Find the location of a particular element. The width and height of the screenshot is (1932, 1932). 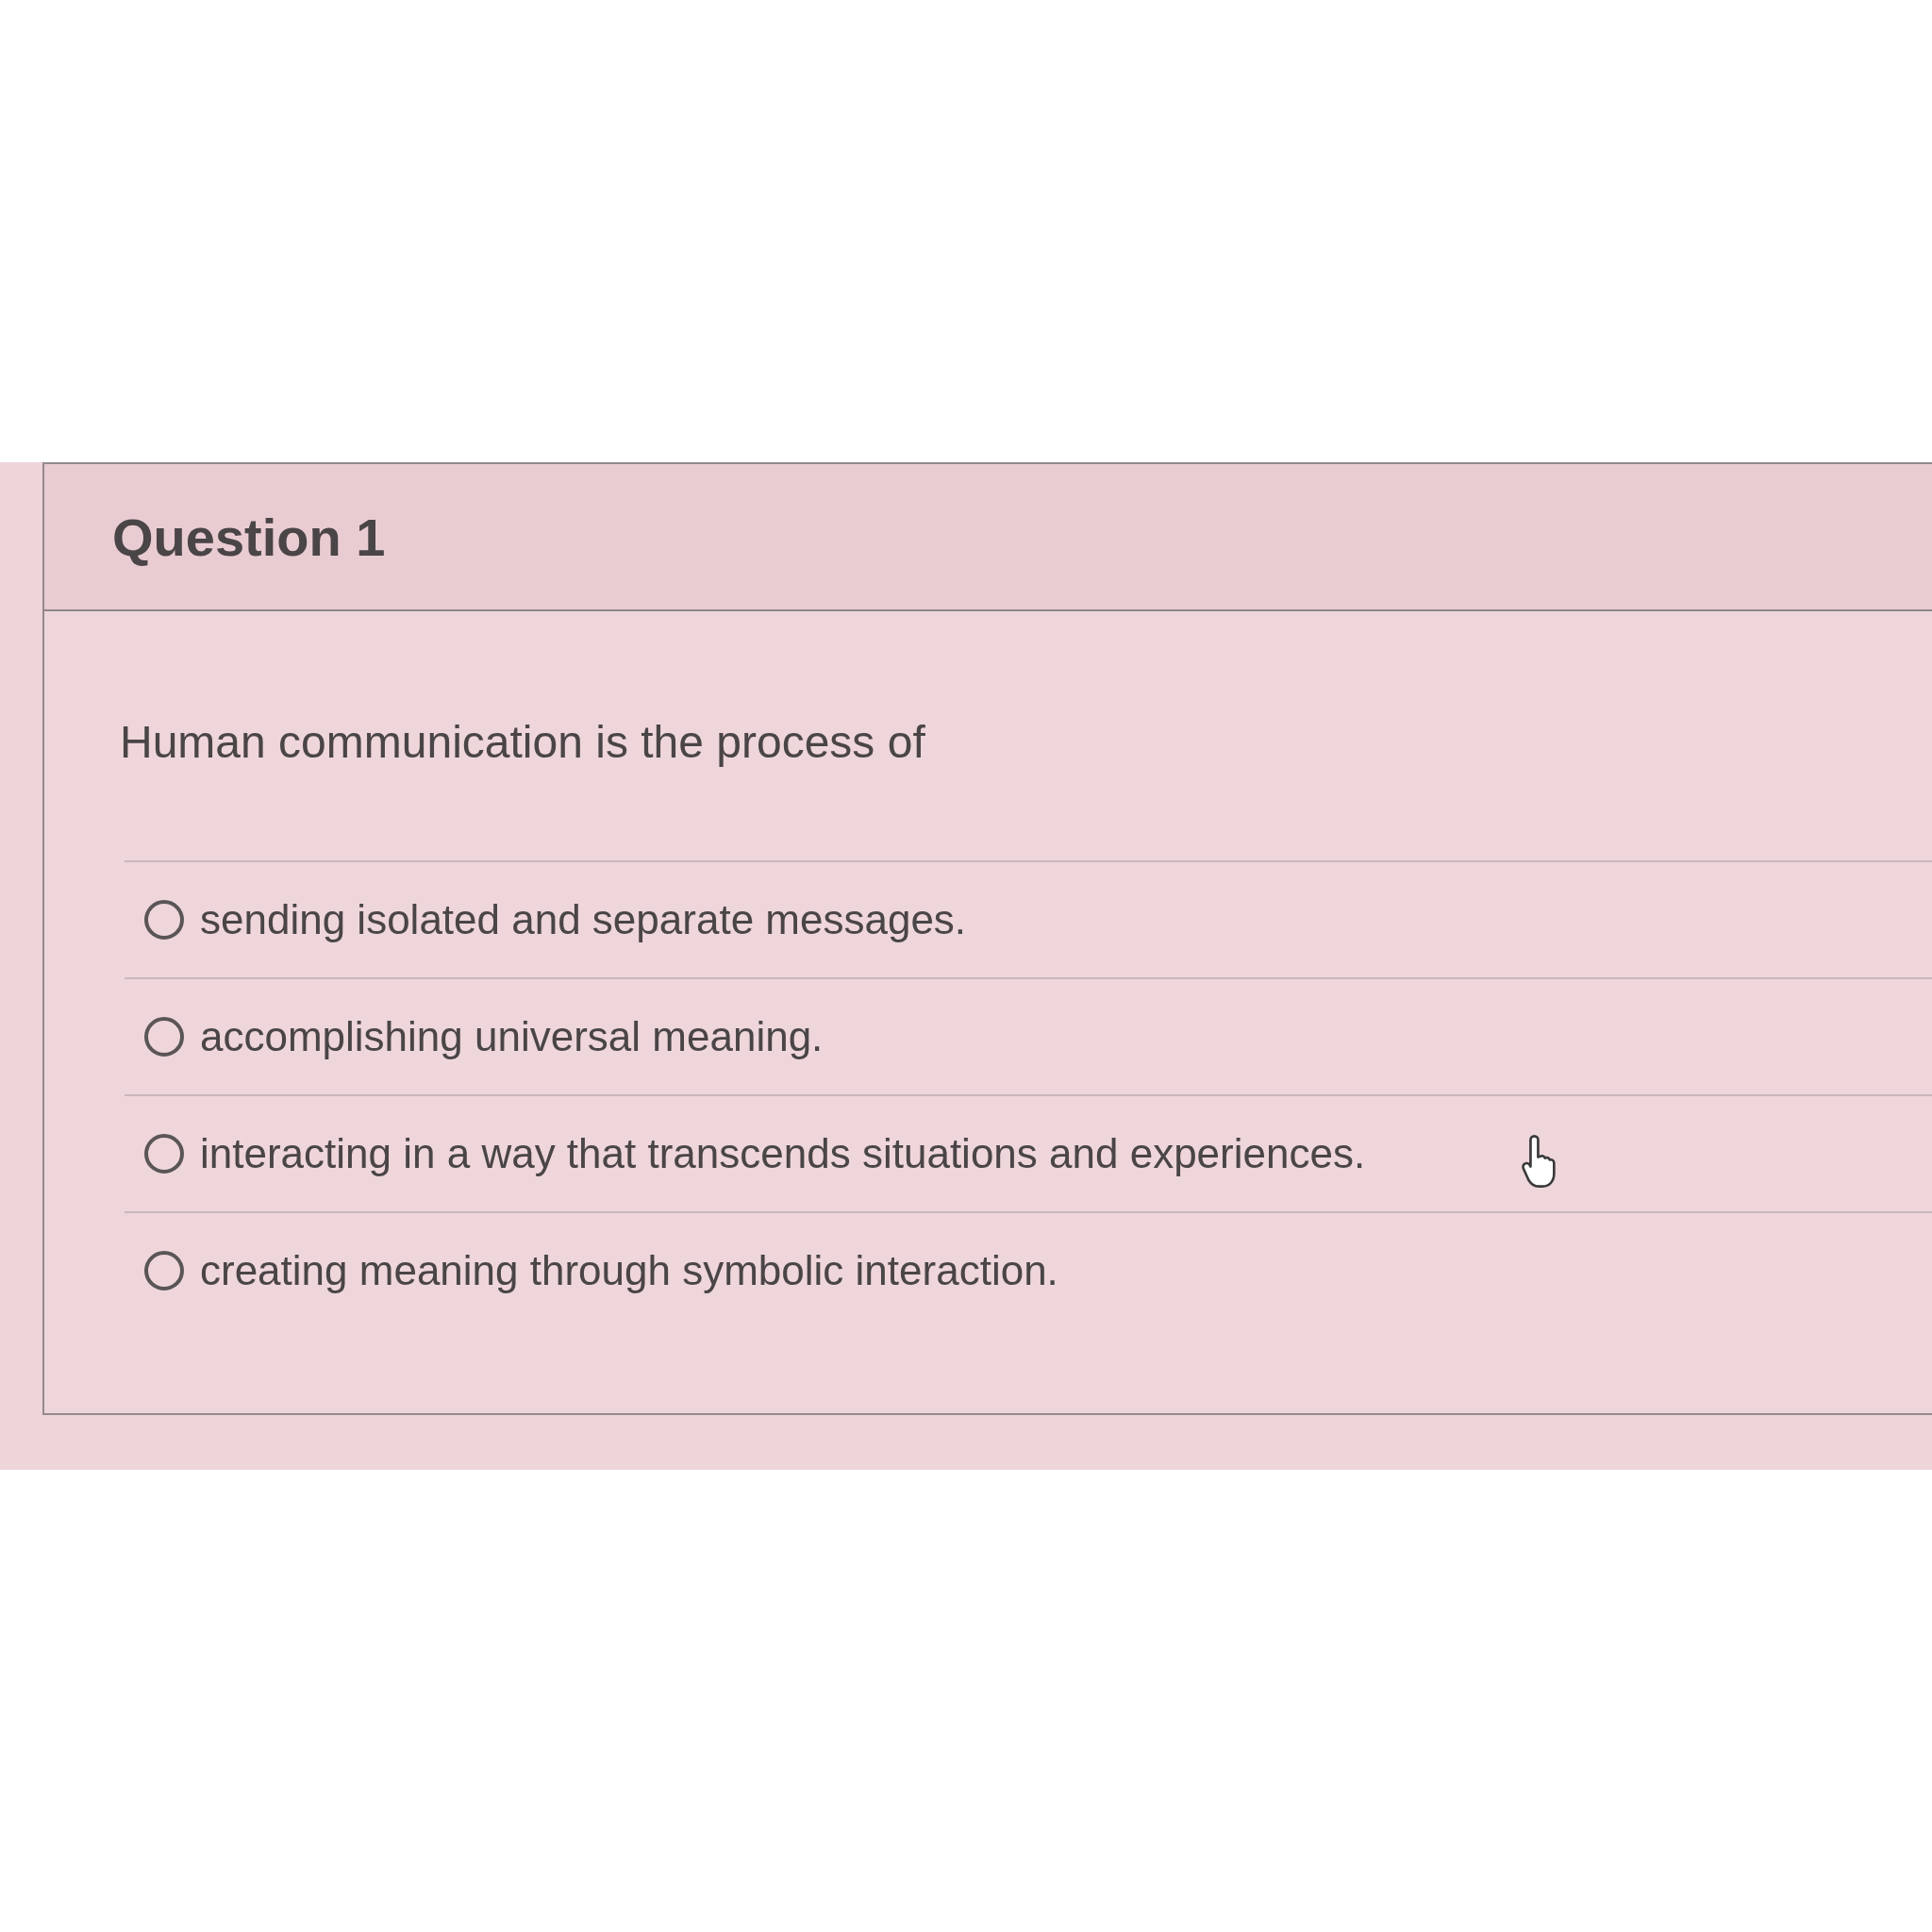

answer-option: creating meaning through symbolic interaction. is located at coordinates (629, 1270).